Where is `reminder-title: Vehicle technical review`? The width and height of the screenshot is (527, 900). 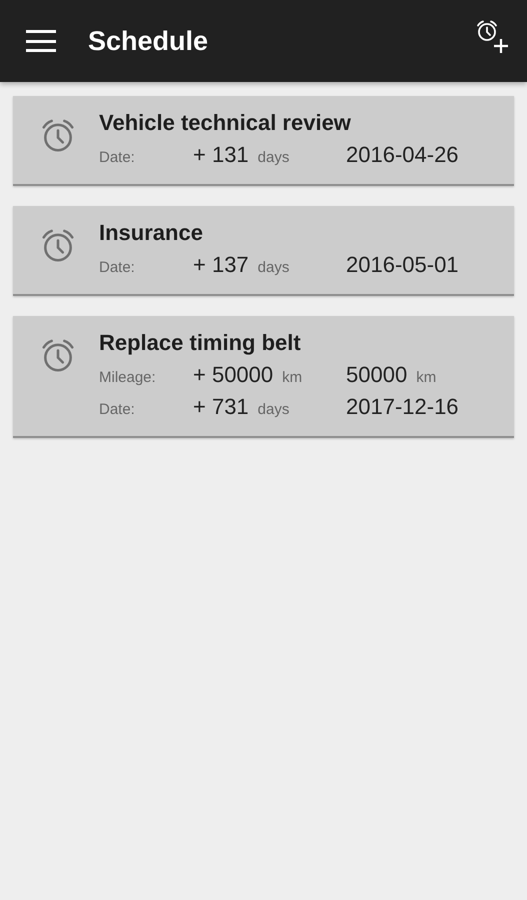
reminder-title: Vehicle technical review is located at coordinates (225, 123).